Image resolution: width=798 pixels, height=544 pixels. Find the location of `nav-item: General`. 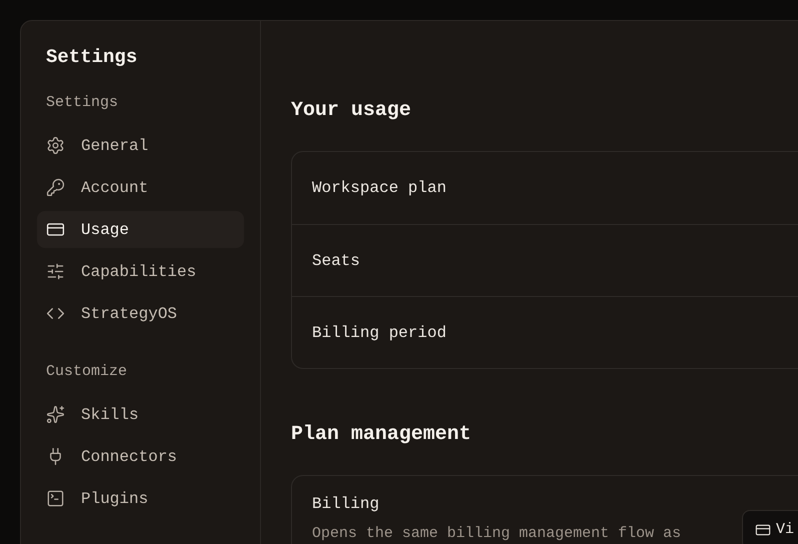

nav-item: General is located at coordinates (140, 145).